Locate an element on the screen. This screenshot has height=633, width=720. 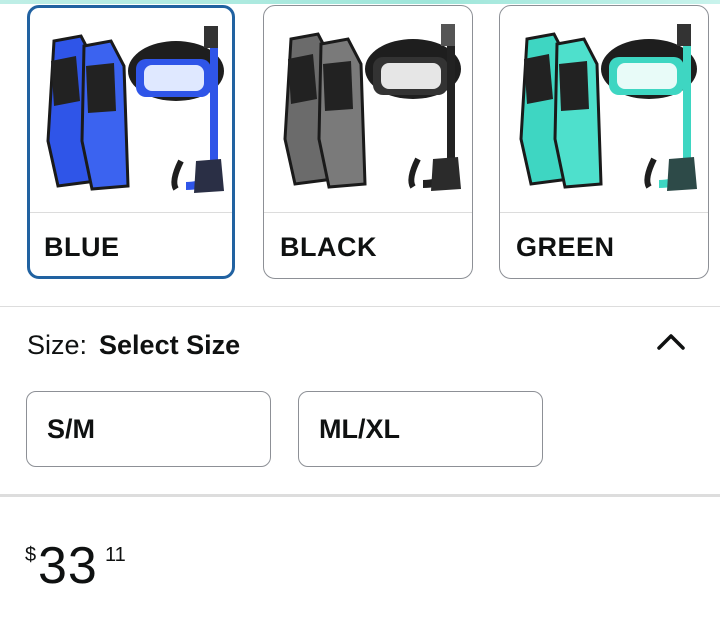
black-snorkel-set-image is located at coordinates (368, 109).